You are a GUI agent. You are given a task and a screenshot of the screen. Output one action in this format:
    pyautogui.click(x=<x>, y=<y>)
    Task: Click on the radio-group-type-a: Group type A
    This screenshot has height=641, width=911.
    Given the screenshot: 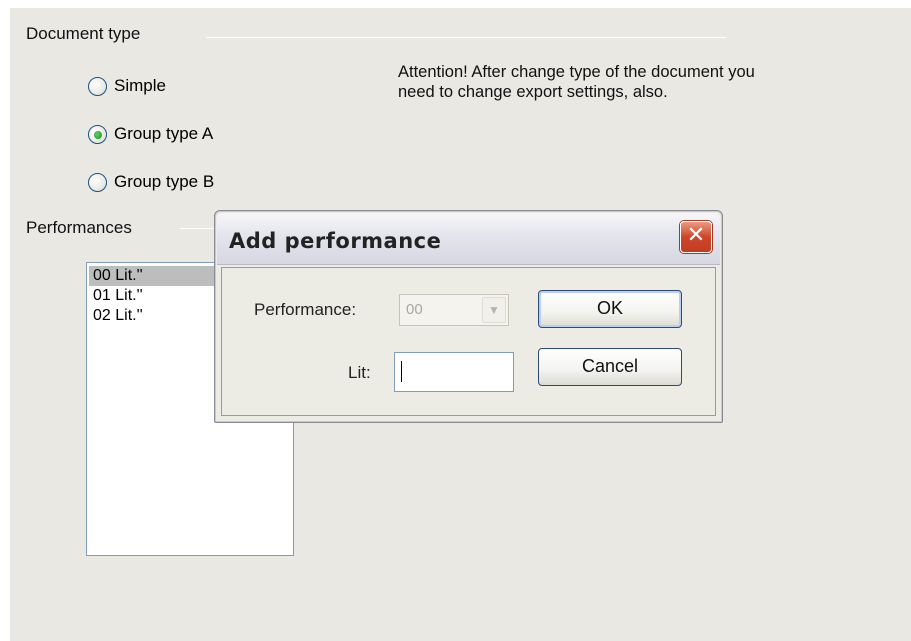 What is the action you would take?
    pyautogui.click(x=150, y=134)
    